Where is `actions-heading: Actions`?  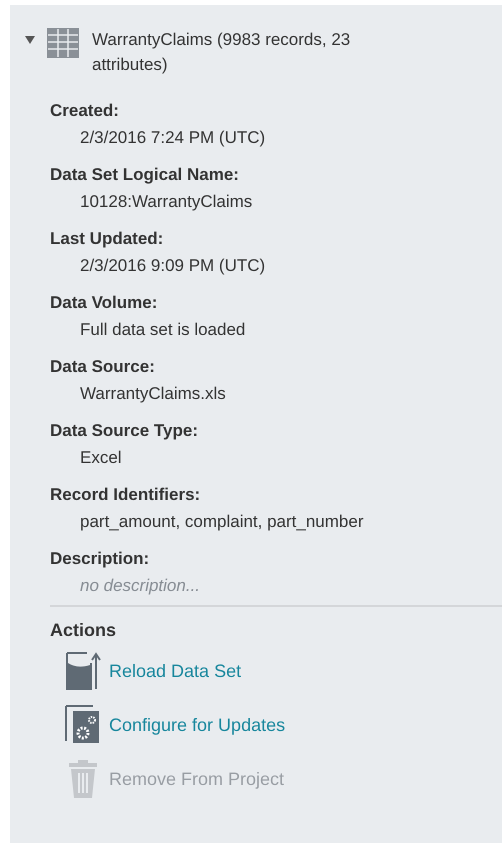
actions-heading: Actions is located at coordinates (84, 630).